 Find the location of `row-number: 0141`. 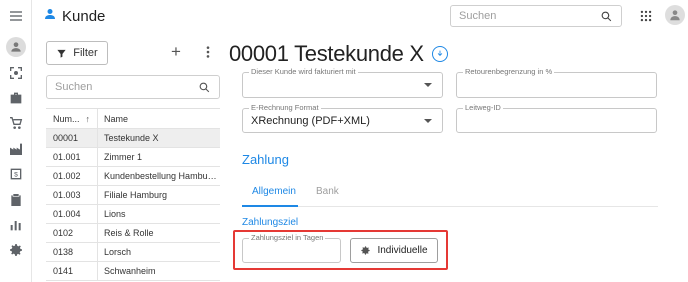

row-number: 0141 is located at coordinates (72, 271).